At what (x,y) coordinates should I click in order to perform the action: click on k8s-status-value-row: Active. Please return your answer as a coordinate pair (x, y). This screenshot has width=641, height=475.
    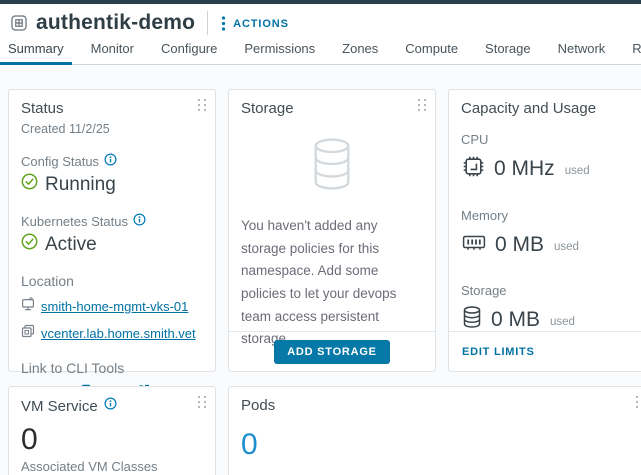
    Looking at the image, I should click on (112, 244).